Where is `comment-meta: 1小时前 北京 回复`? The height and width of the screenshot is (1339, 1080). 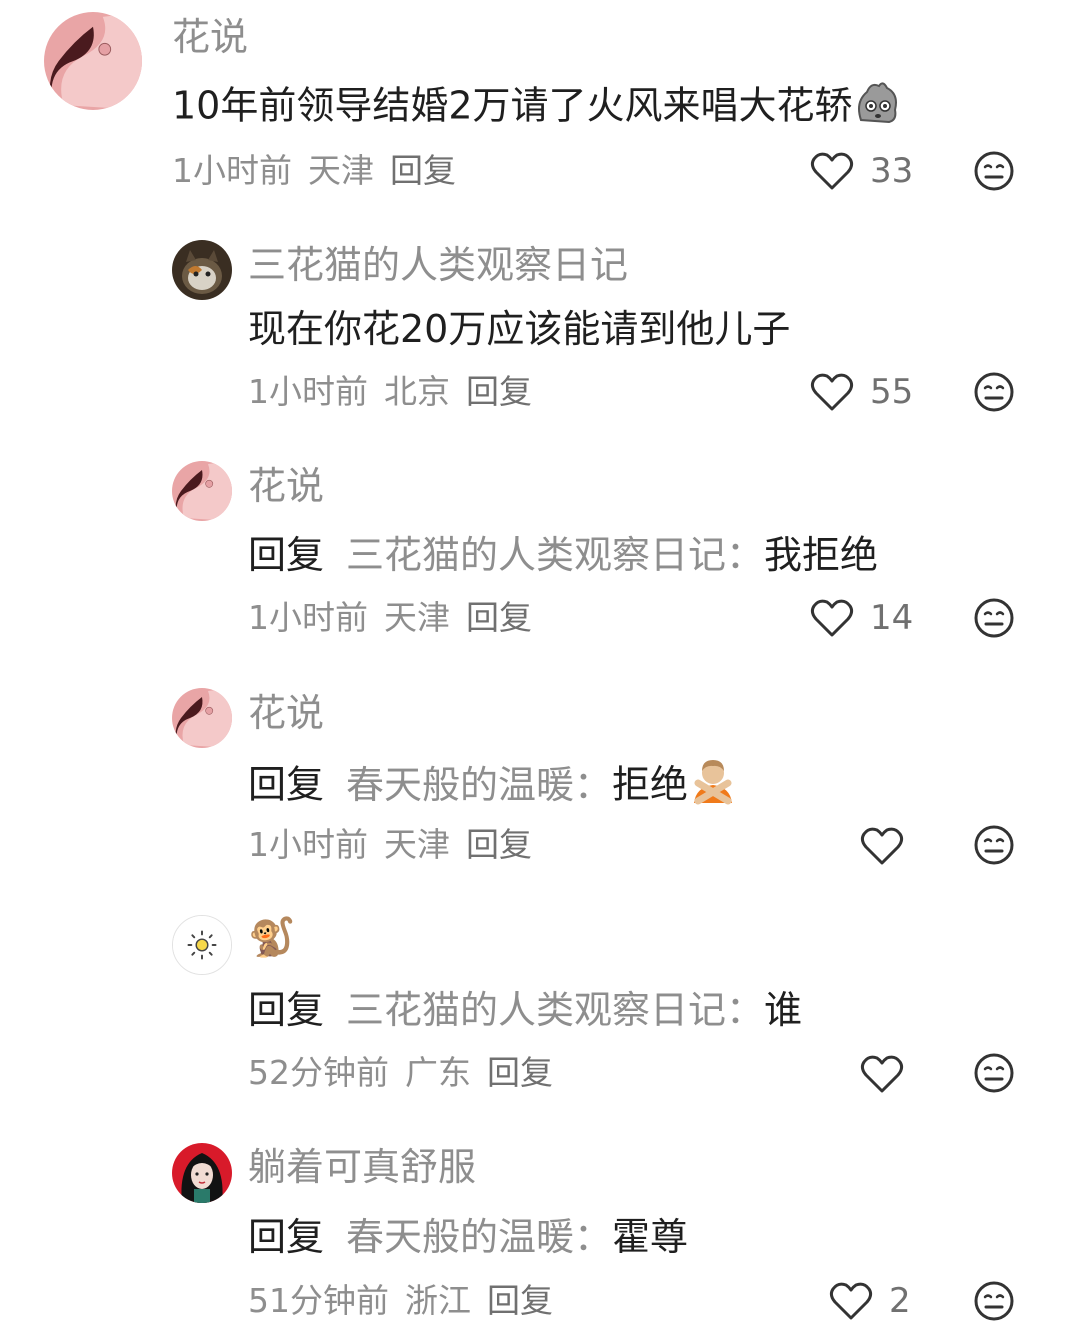 comment-meta: 1小时前 北京 回复 is located at coordinates (398, 392).